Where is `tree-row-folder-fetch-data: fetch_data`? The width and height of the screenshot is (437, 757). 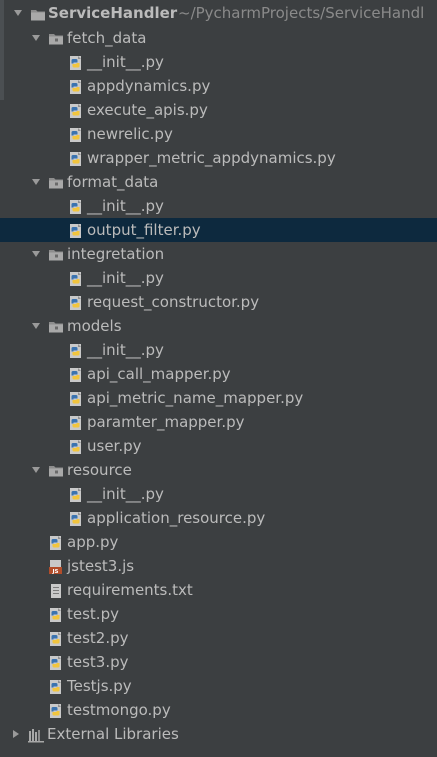
tree-row-folder-fetch-data: fetch_data is located at coordinates (218, 38).